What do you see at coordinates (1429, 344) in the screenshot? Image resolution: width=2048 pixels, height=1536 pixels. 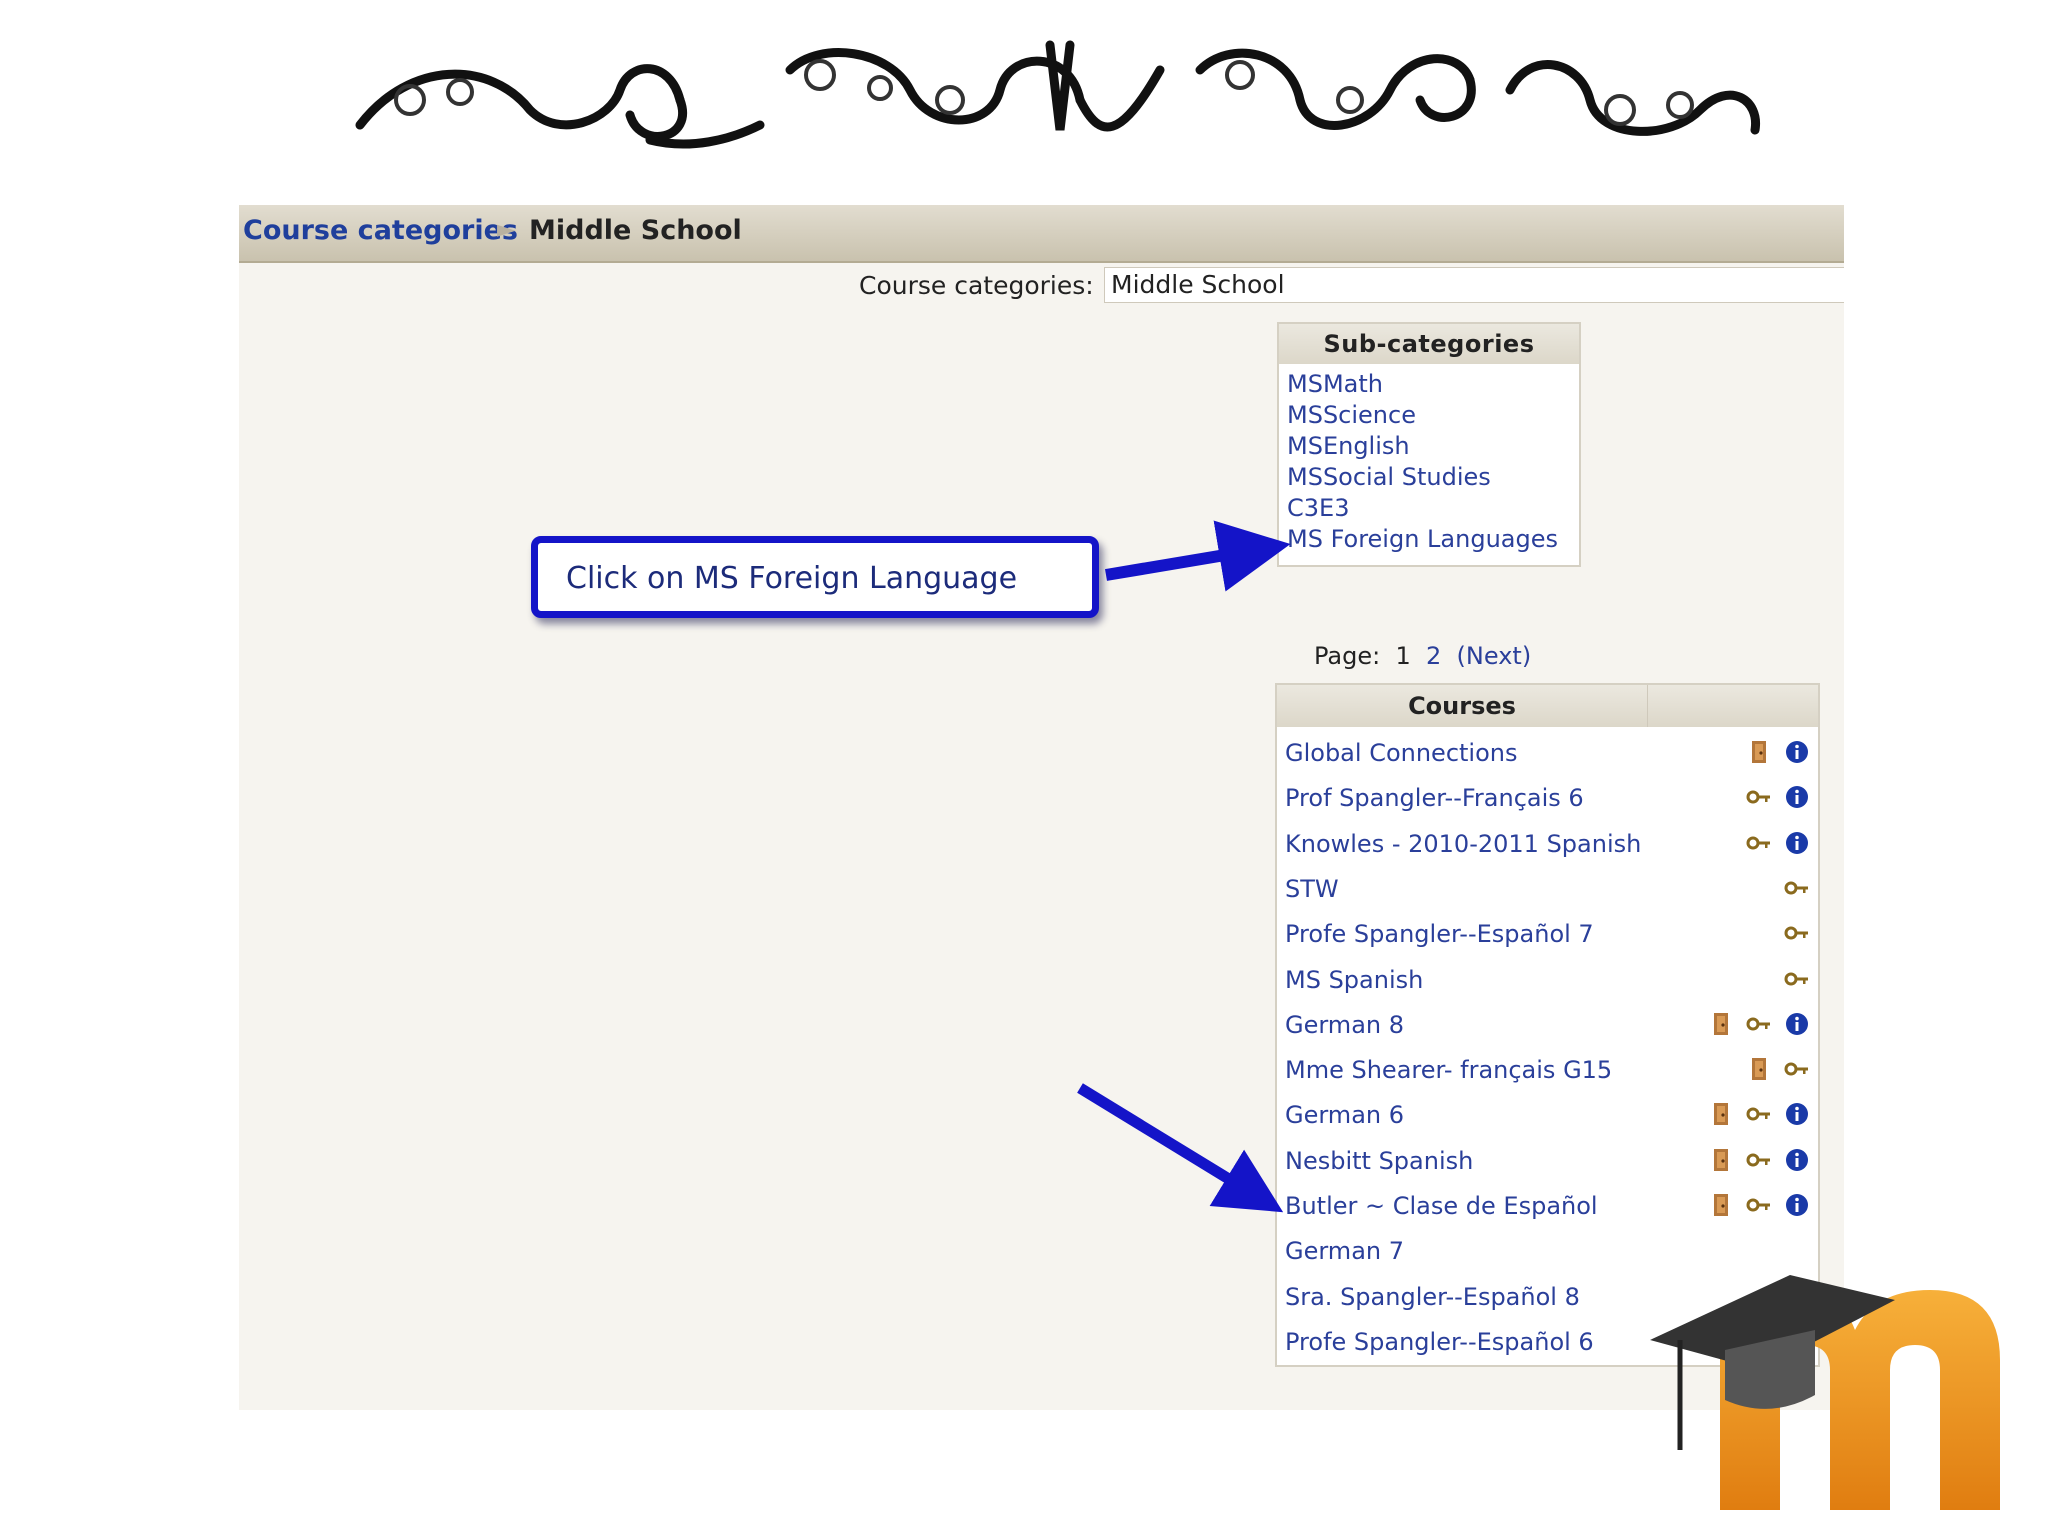 I see `subcategories-header: Sub-categories` at bounding box center [1429, 344].